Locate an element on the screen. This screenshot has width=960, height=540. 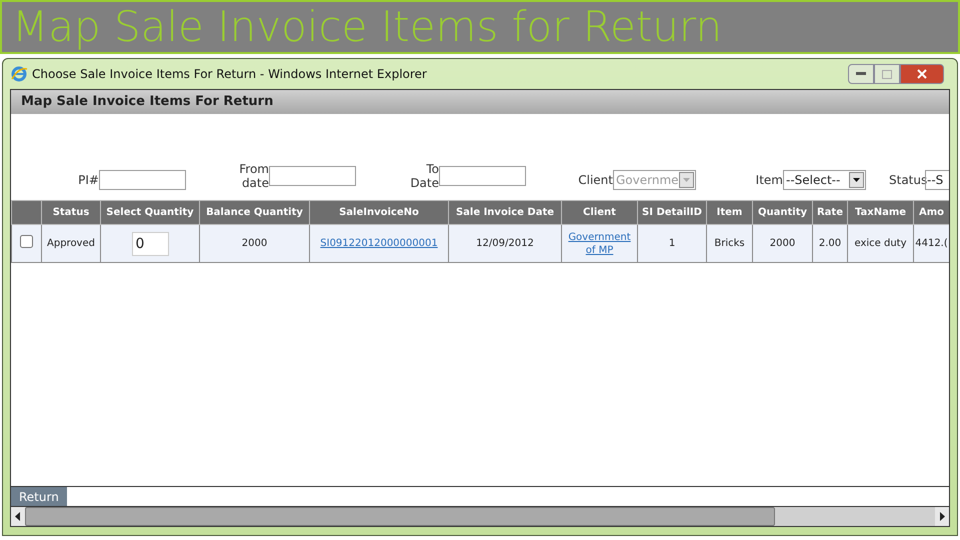
minimize-button is located at coordinates (861, 74).